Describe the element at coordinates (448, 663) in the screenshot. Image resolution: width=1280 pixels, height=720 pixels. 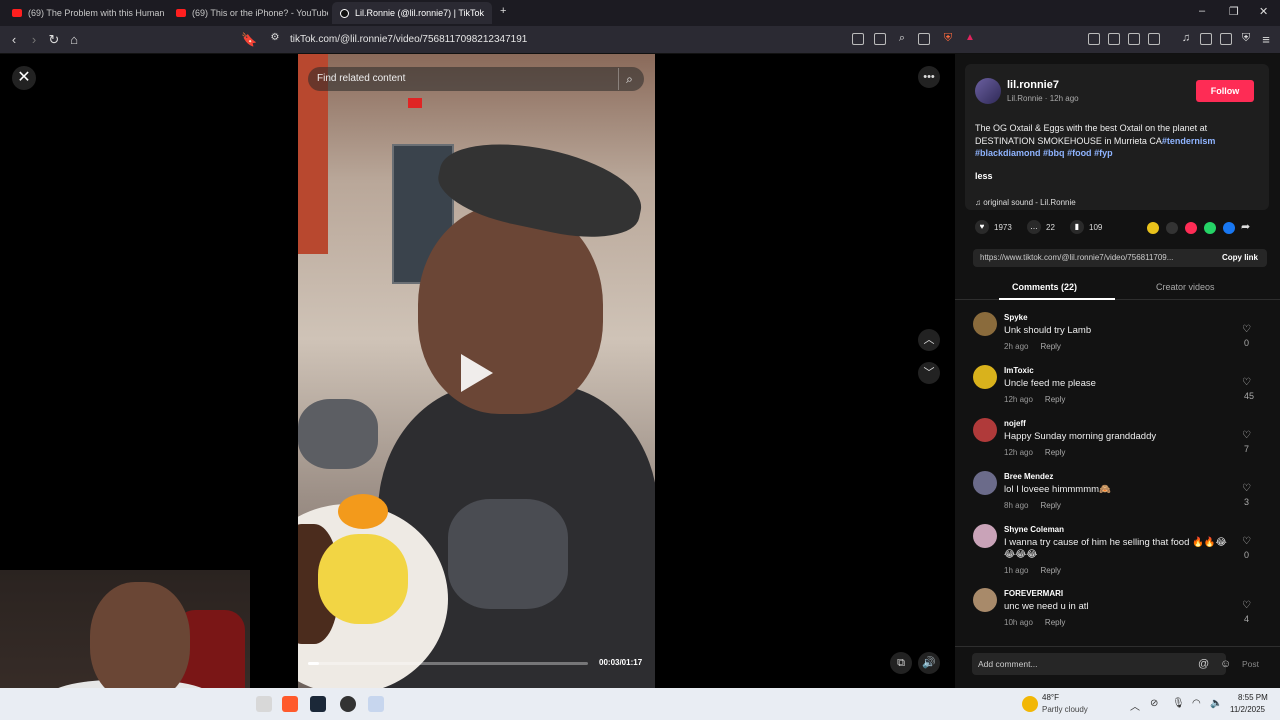
I see `video-progress-bar` at that location.